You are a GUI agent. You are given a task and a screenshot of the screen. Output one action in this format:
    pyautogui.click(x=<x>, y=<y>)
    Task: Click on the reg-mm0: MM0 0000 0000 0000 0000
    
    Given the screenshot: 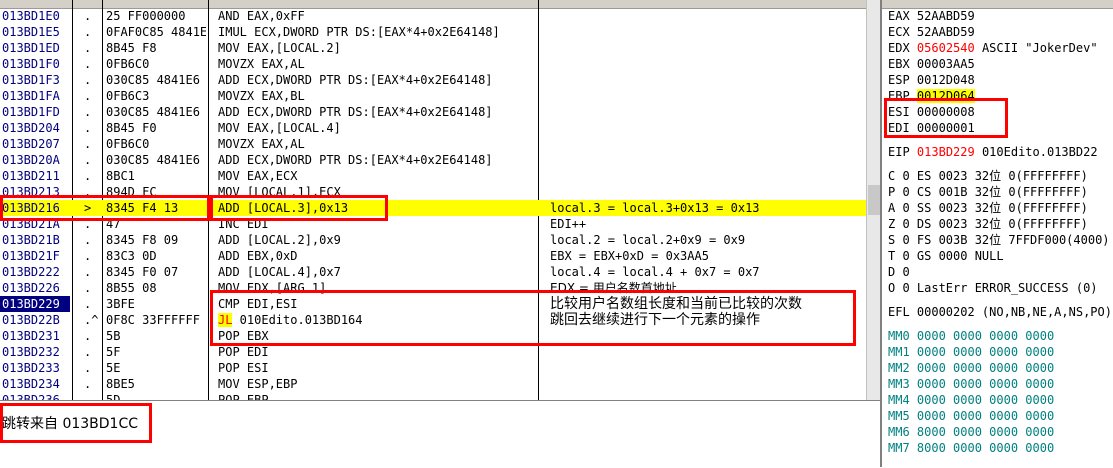 What is the action you would take?
    pyautogui.click(x=971, y=336)
    